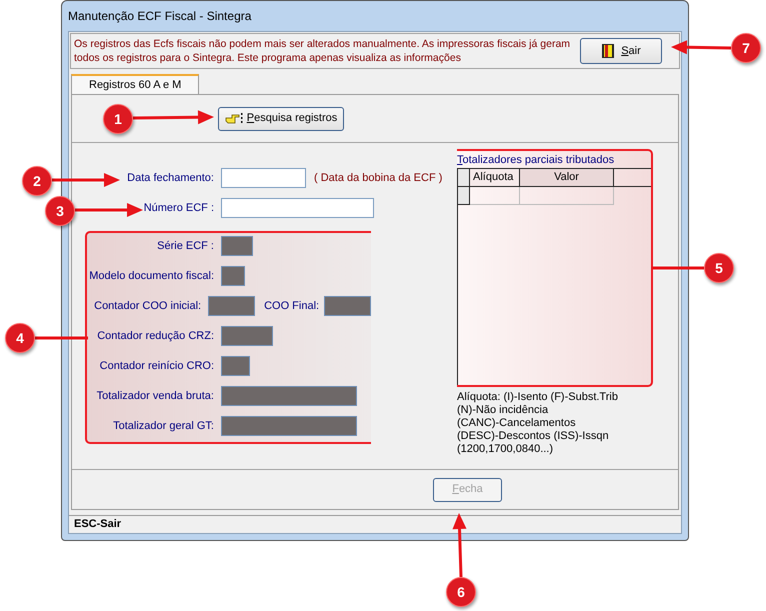 This screenshot has height=611, width=766. I want to click on group-title: Totalizadores parciais tributados, so click(536, 160).